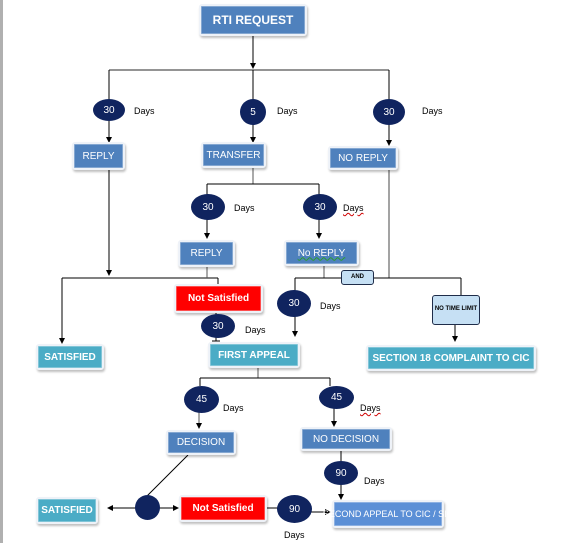 The height and width of the screenshot is (543, 571). Describe the element at coordinates (336, 397) in the screenshot. I see `timer-no-decision: 45` at that location.